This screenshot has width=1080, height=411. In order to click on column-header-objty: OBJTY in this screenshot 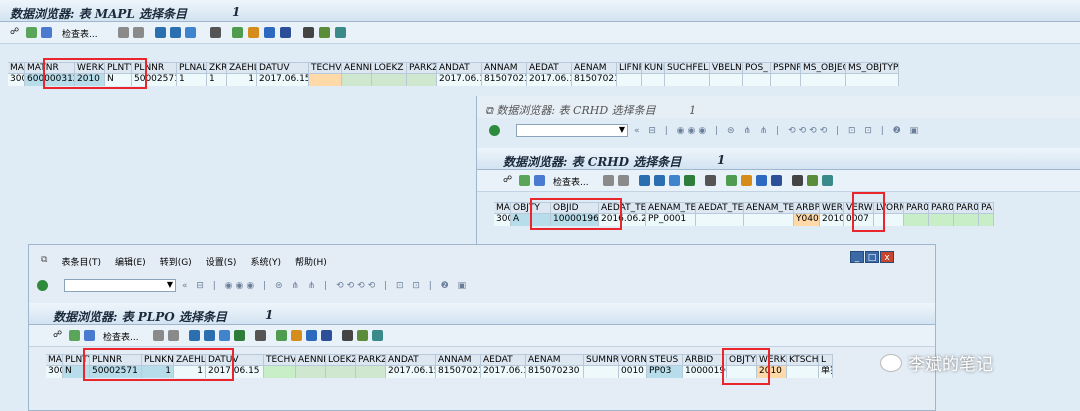, I will do `click(531, 208)`.